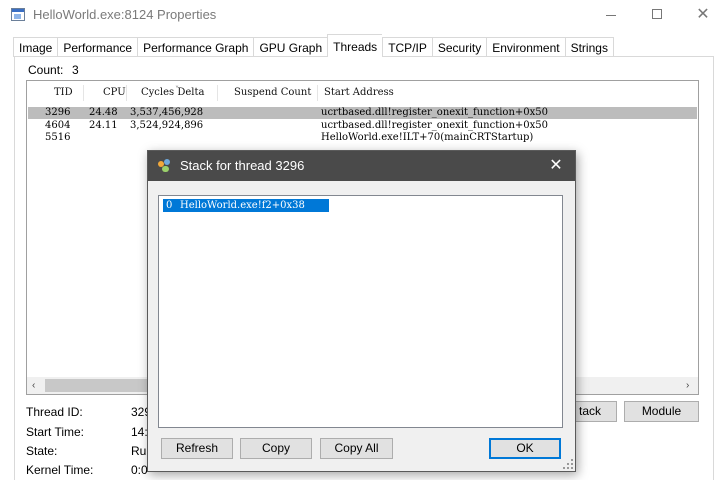 The image size is (726, 480). Describe the element at coordinates (589, 47) in the screenshot. I see `tab-strings: Strings` at that location.